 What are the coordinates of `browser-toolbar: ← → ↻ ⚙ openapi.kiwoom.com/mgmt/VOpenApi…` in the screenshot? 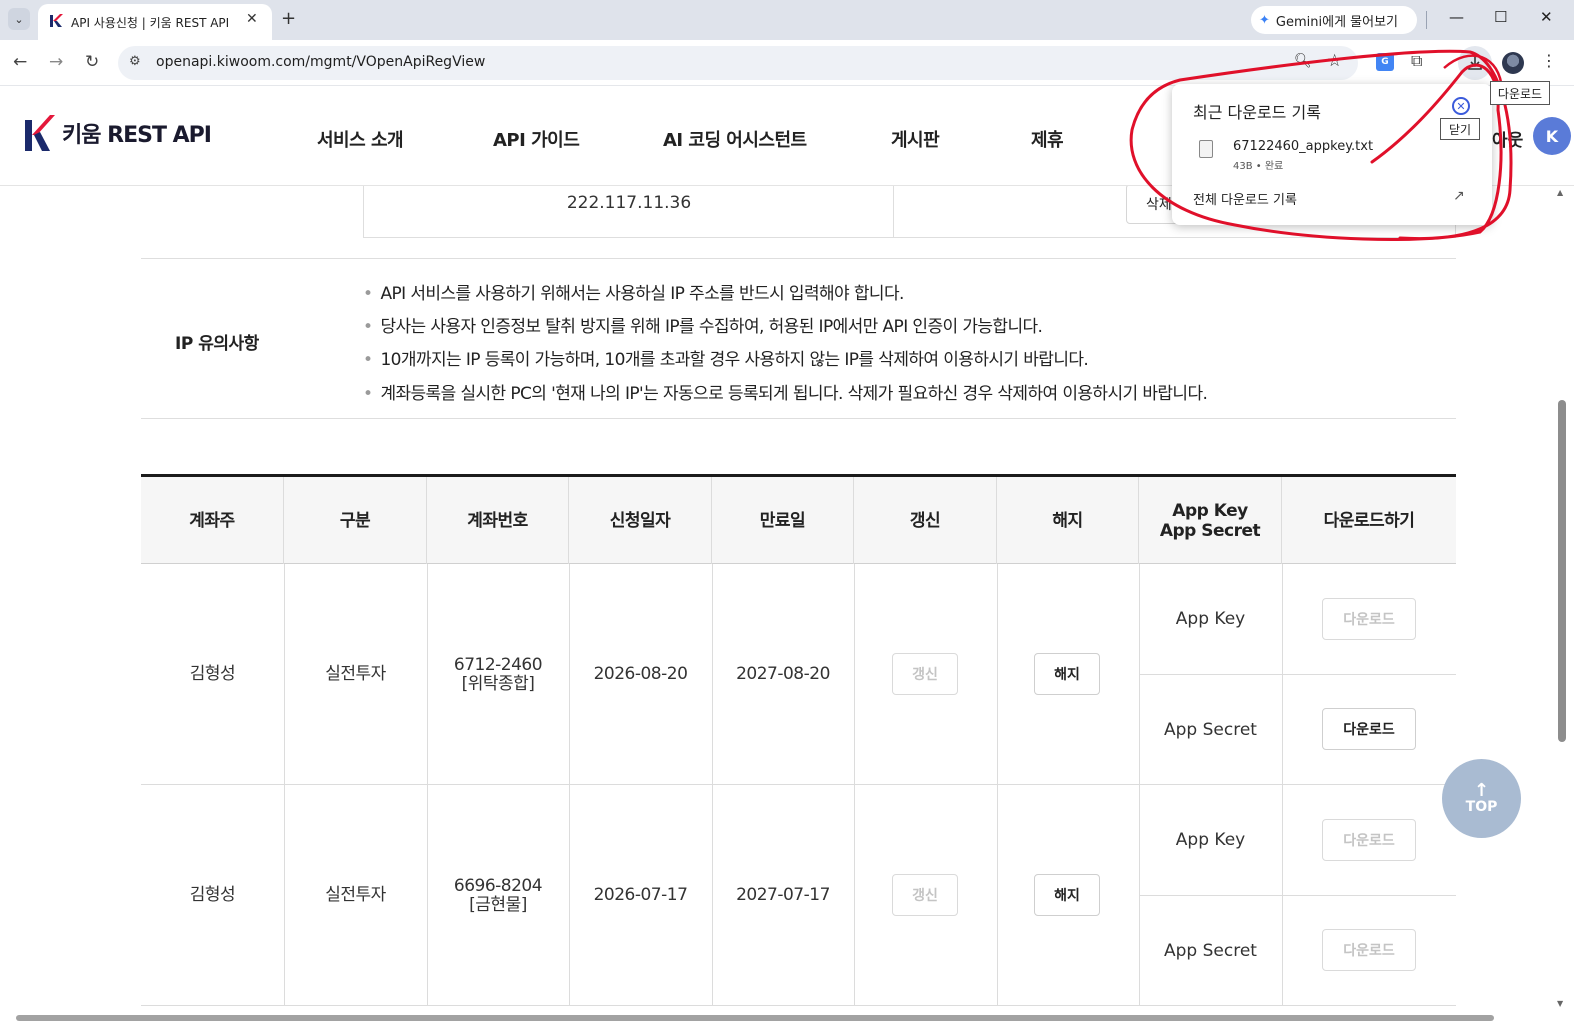 It's located at (787, 63).